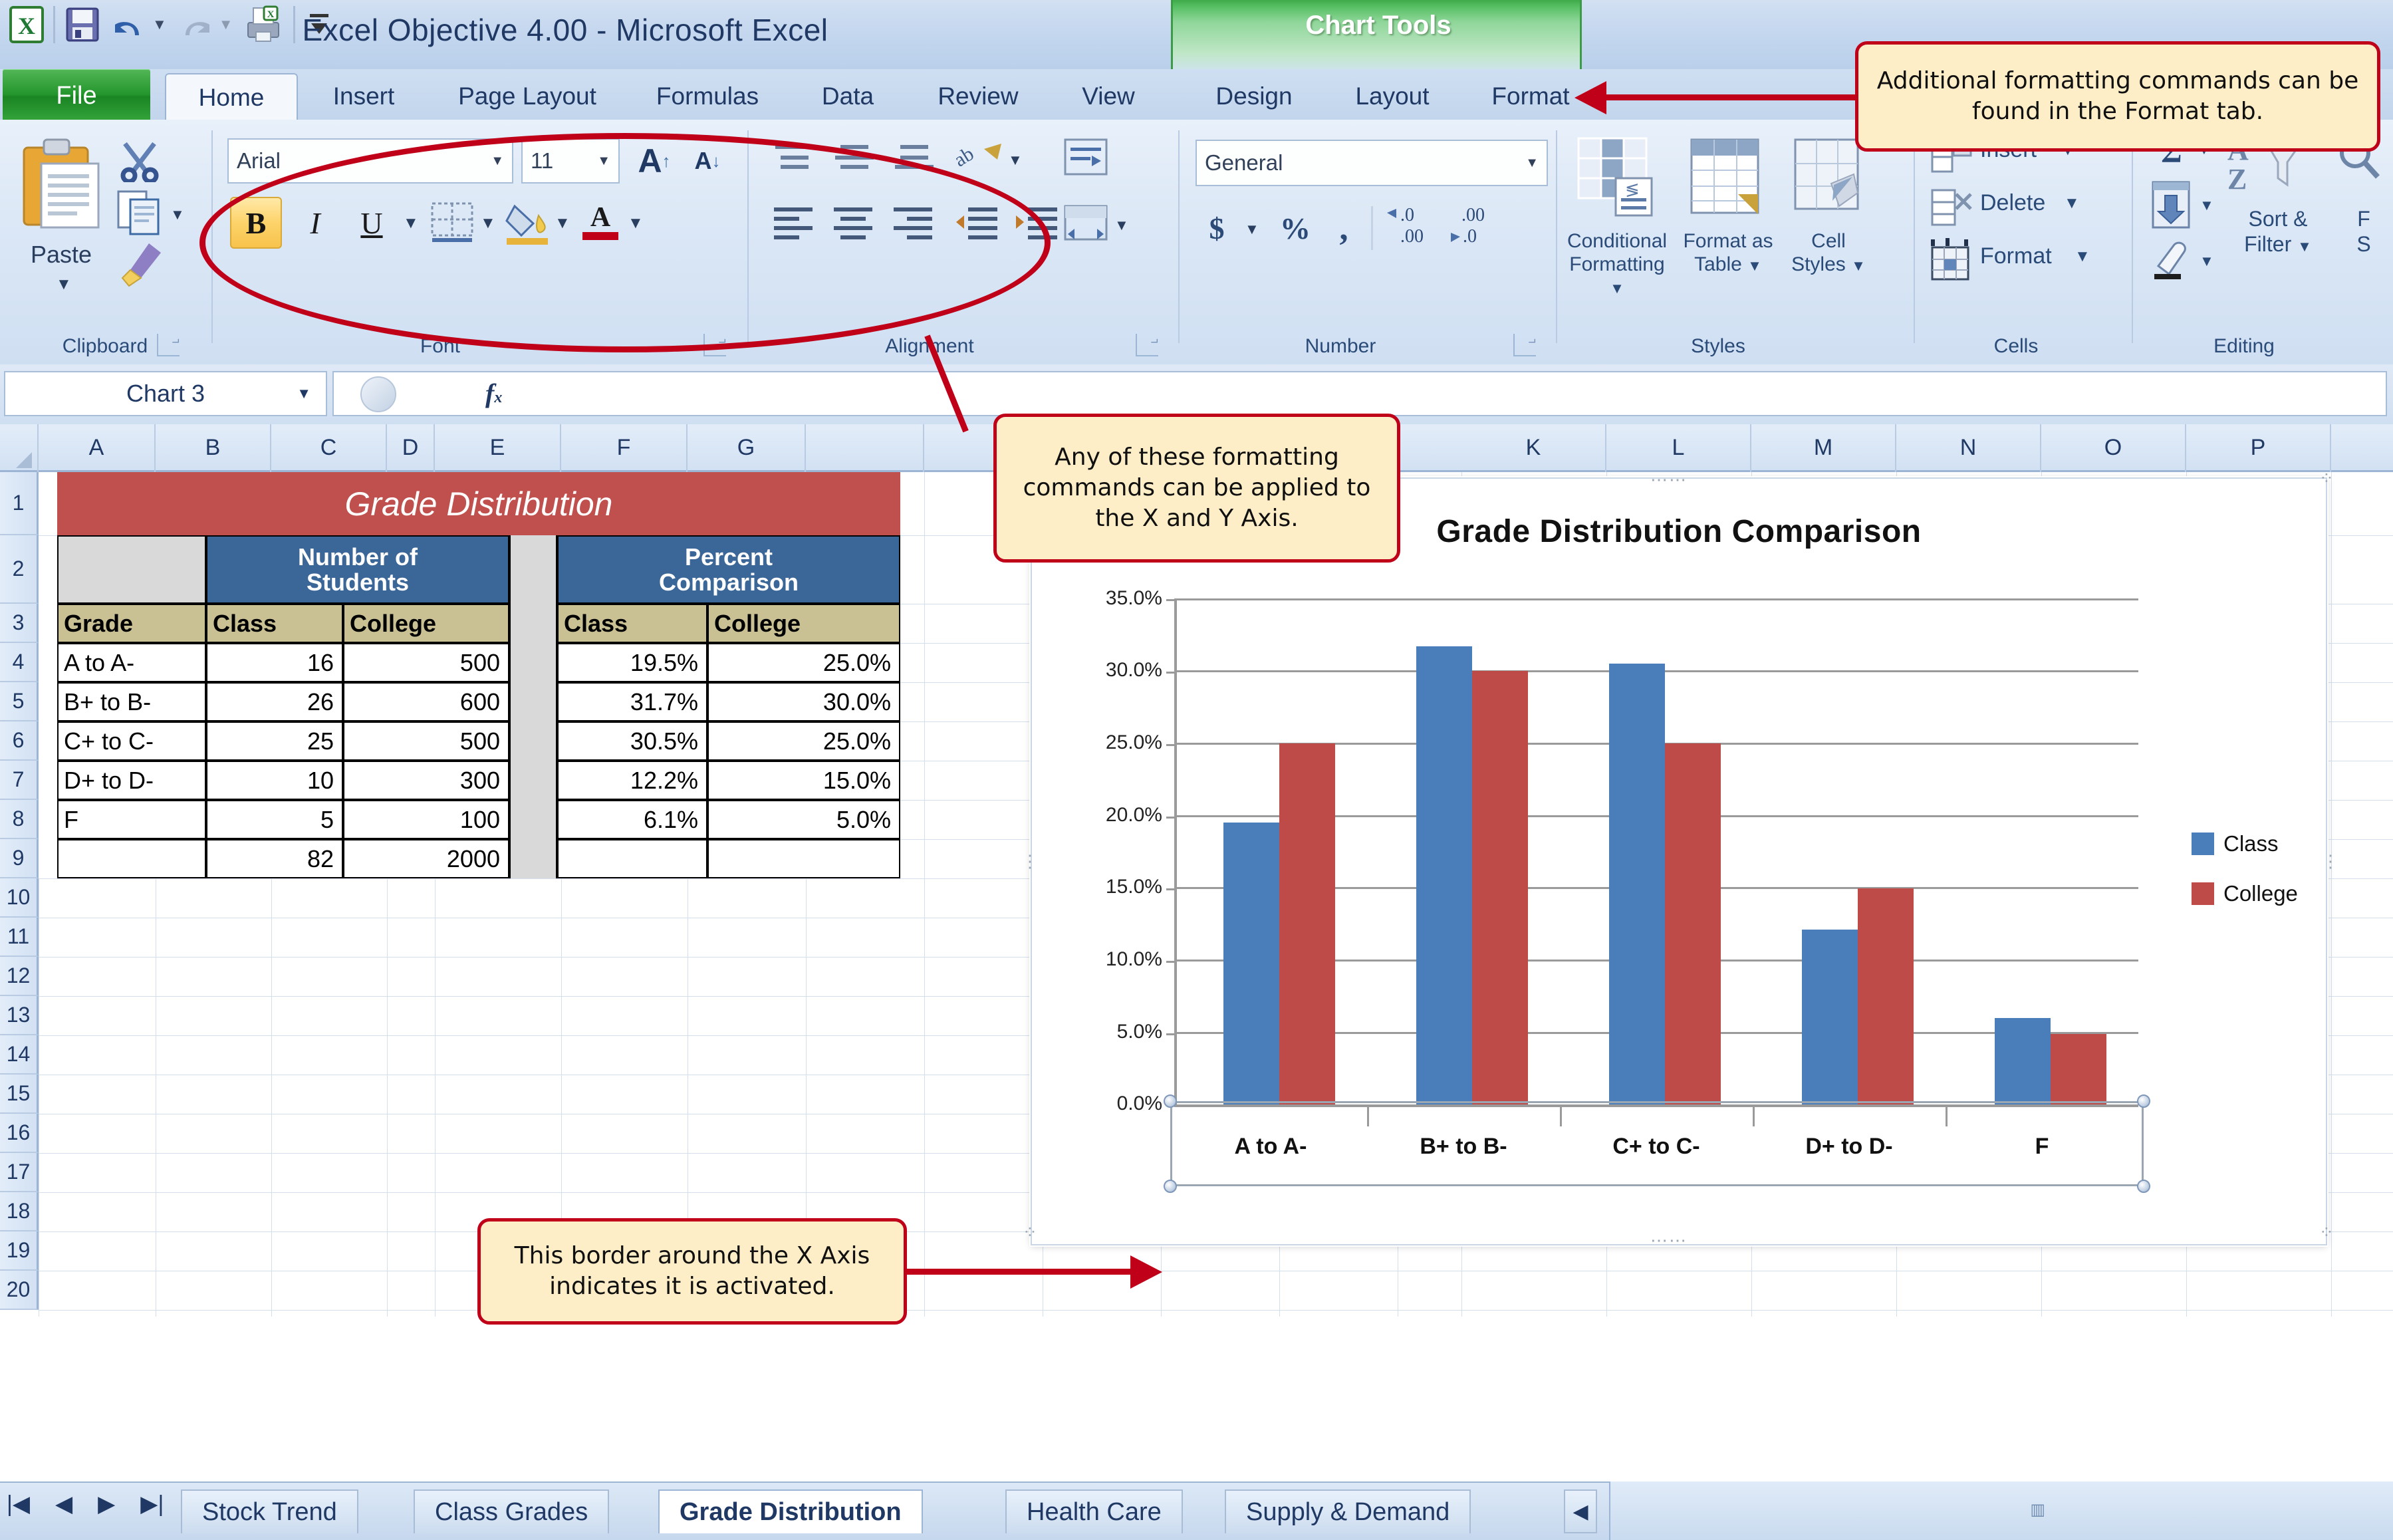  I want to click on row-header-12: 12, so click(19, 976).